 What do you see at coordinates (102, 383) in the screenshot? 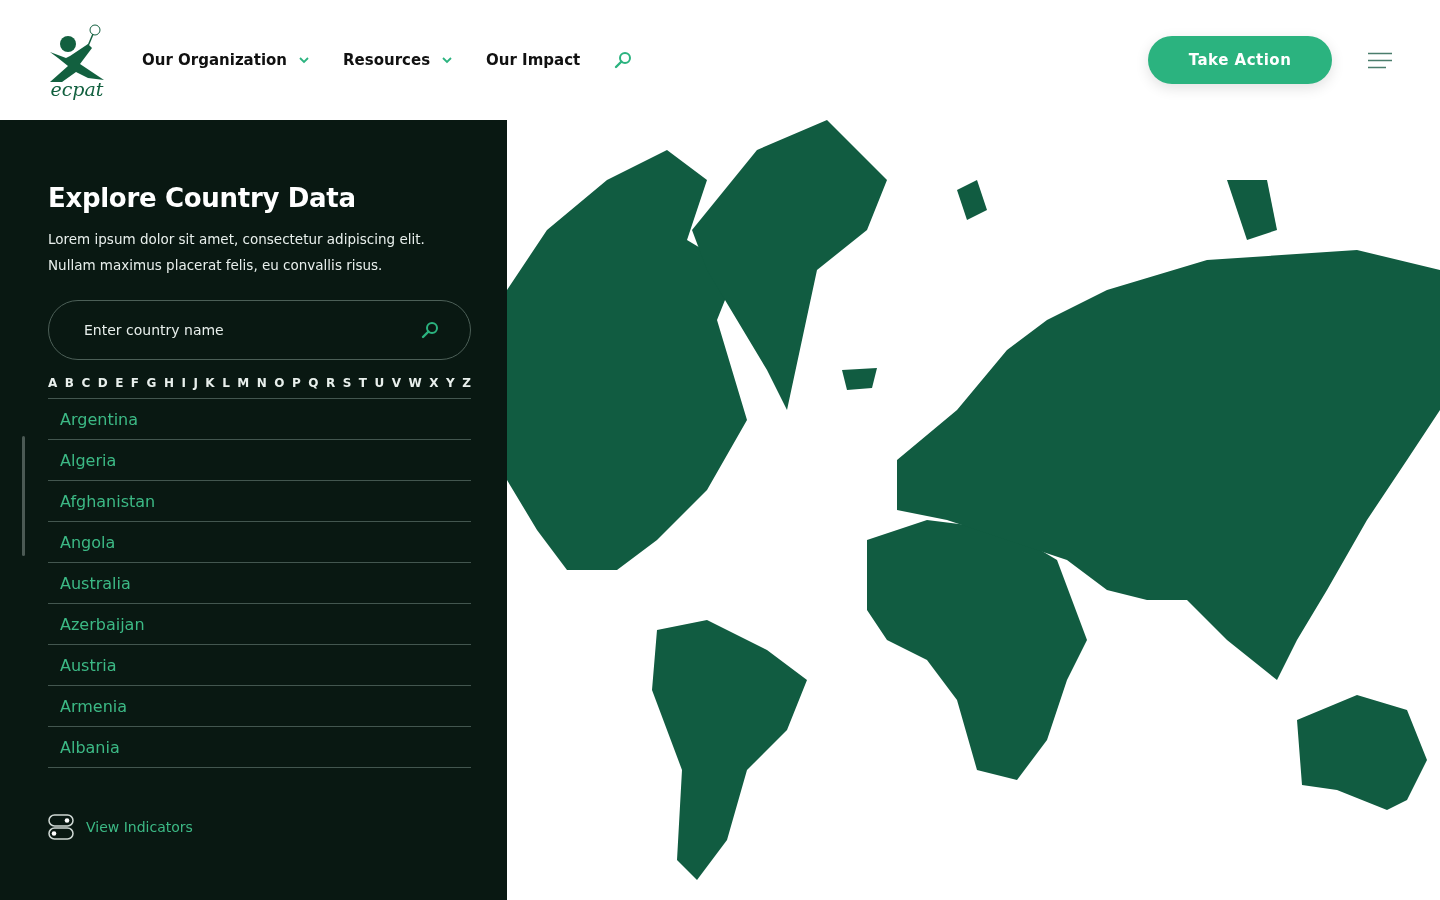
I see `letter-filter-link: D` at bounding box center [102, 383].